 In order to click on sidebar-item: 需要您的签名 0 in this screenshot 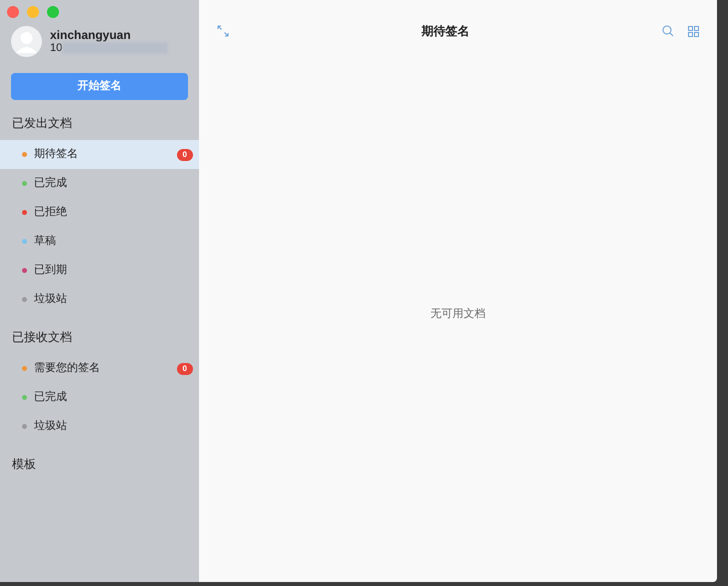, I will do `click(99, 368)`.